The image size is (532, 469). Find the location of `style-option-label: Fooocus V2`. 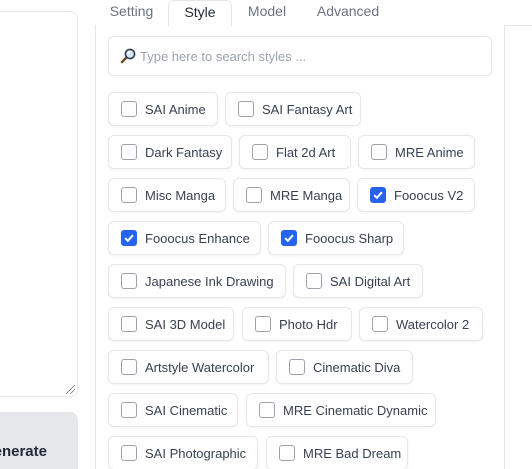

style-option-label: Fooocus V2 is located at coordinates (429, 195).